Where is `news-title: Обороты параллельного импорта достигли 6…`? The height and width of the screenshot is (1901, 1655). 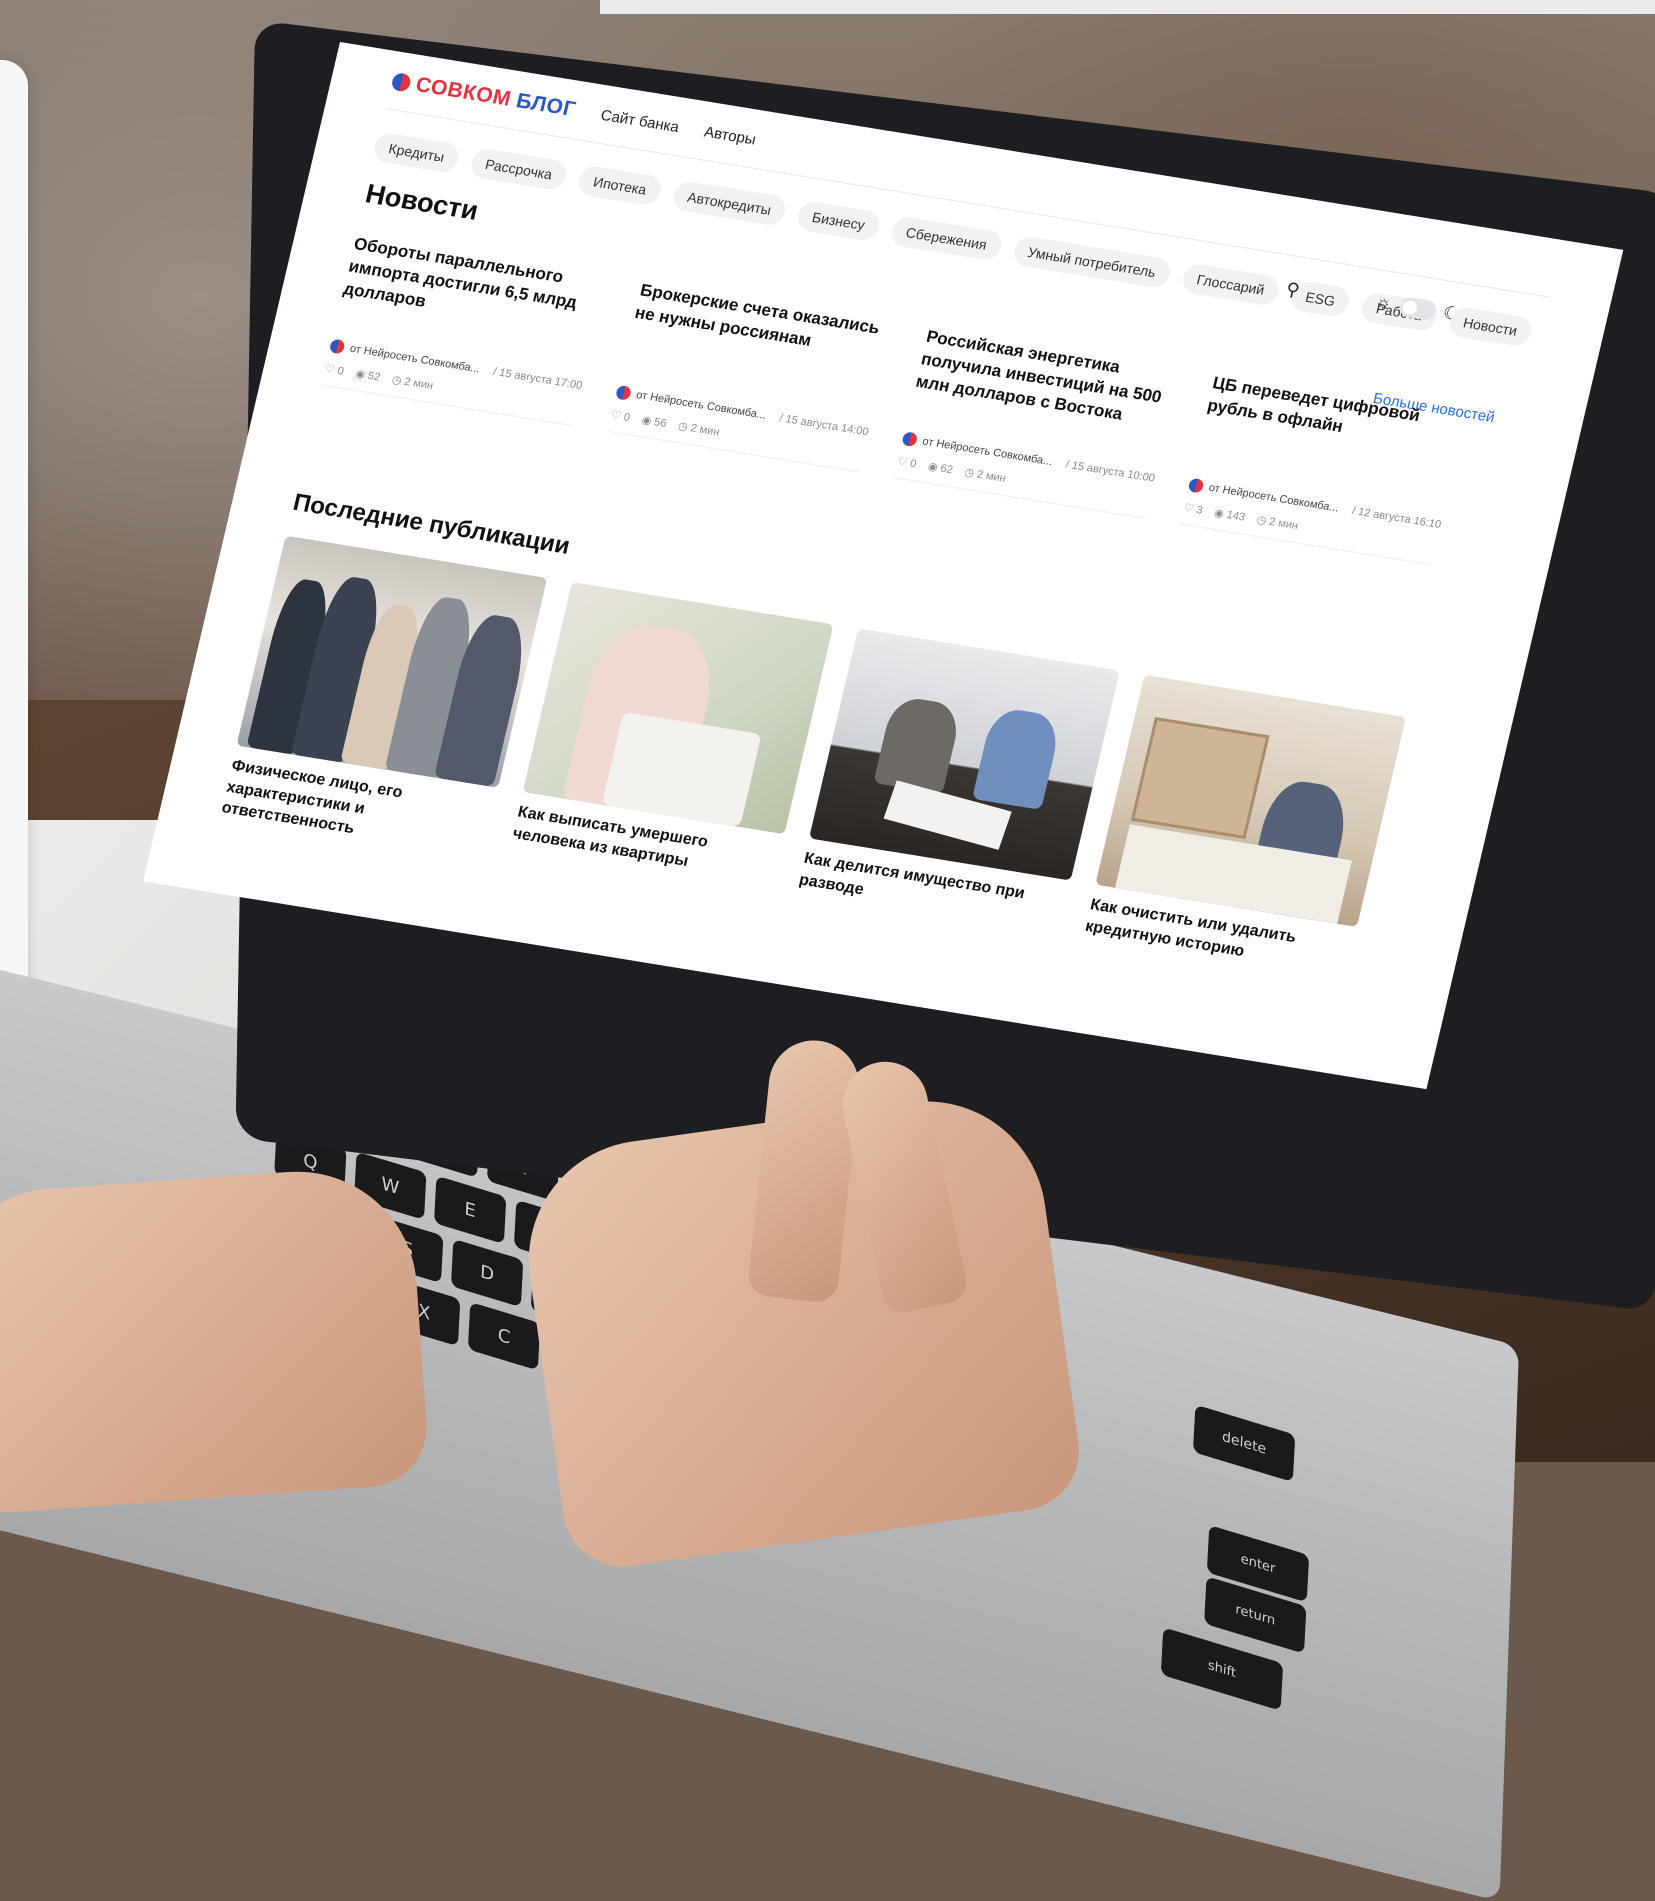 news-title: Обороты параллельного импорта достигли 6… is located at coordinates (472, 298).